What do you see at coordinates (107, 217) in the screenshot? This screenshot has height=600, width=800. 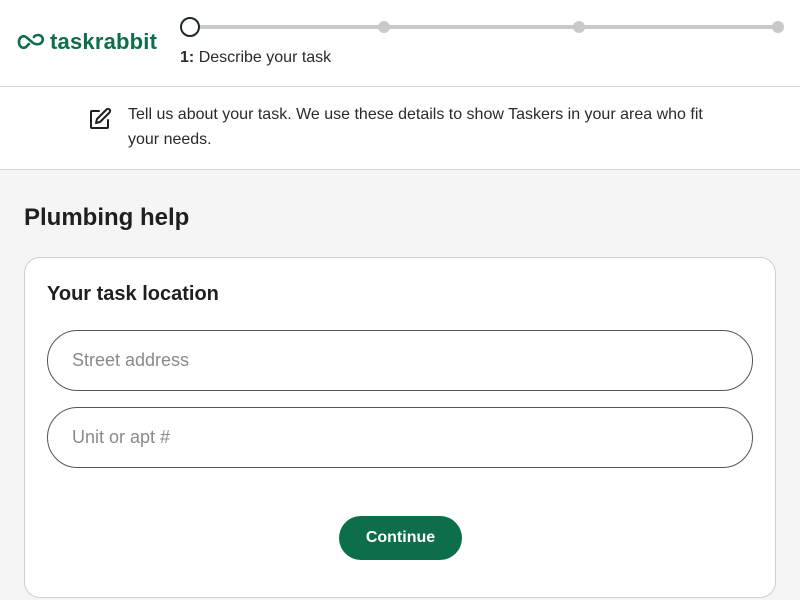 I see `page-title: Plumbing help` at bounding box center [107, 217].